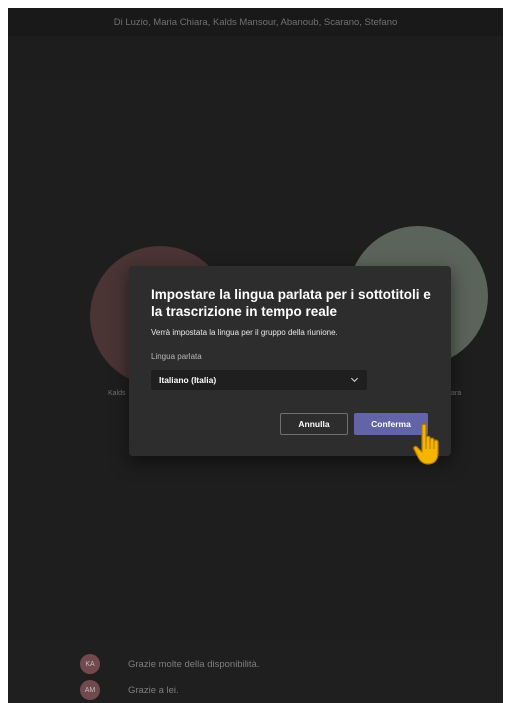  What do you see at coordinates (188, 380) in the screenshot?
I see `selected-language: Italiano (Italia)` at bounding box center [188, 380].